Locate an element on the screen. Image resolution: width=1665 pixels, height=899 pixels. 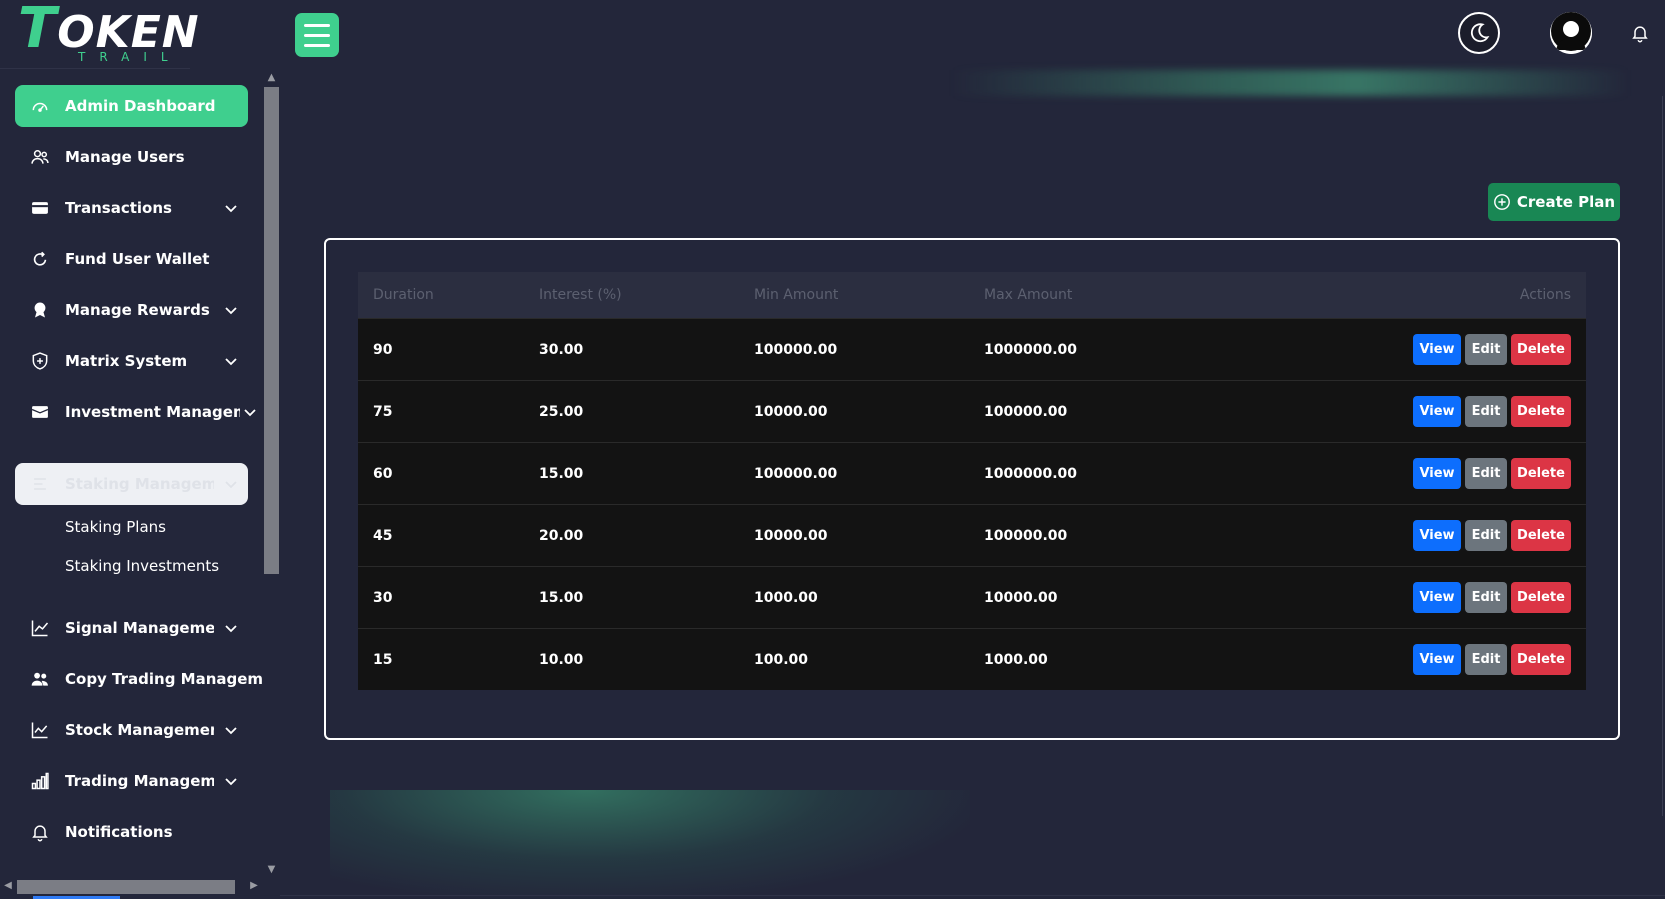
cell-duration: 15 is located at coordinates (383, 659).